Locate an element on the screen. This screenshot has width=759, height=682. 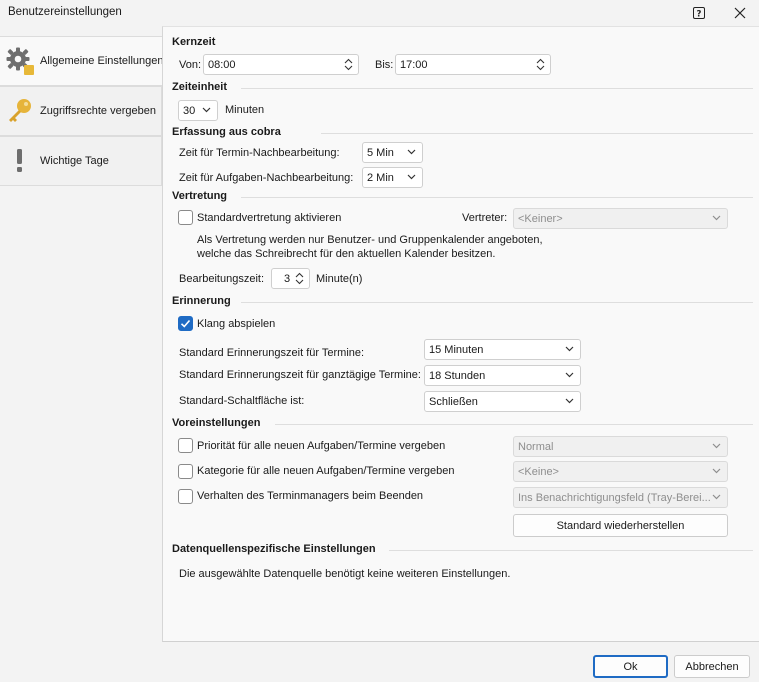
kategorie-value: <Keine> is located at coordinates (538, 471).